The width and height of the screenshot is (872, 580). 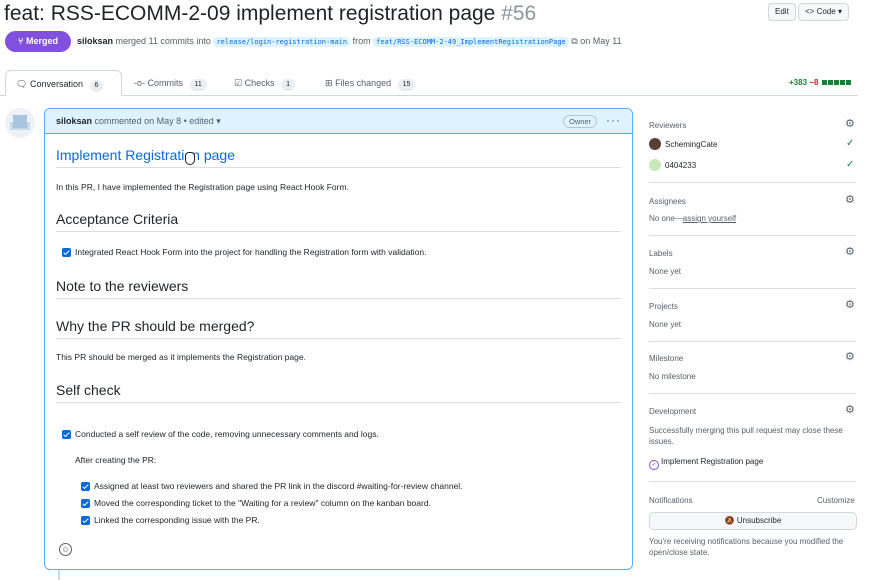 I want to click on reviewer-name: SchemingCate, so click(x=691, y=144).